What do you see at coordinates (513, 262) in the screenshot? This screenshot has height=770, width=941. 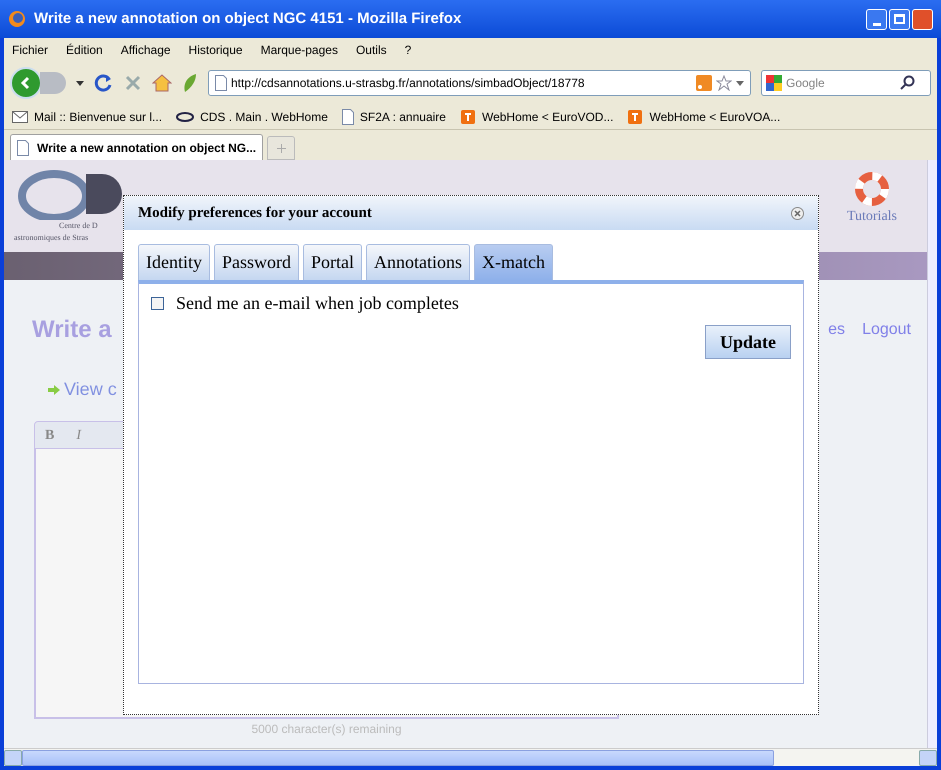 I see `dialog-tab: X-match` at bounding box center [513, 262].